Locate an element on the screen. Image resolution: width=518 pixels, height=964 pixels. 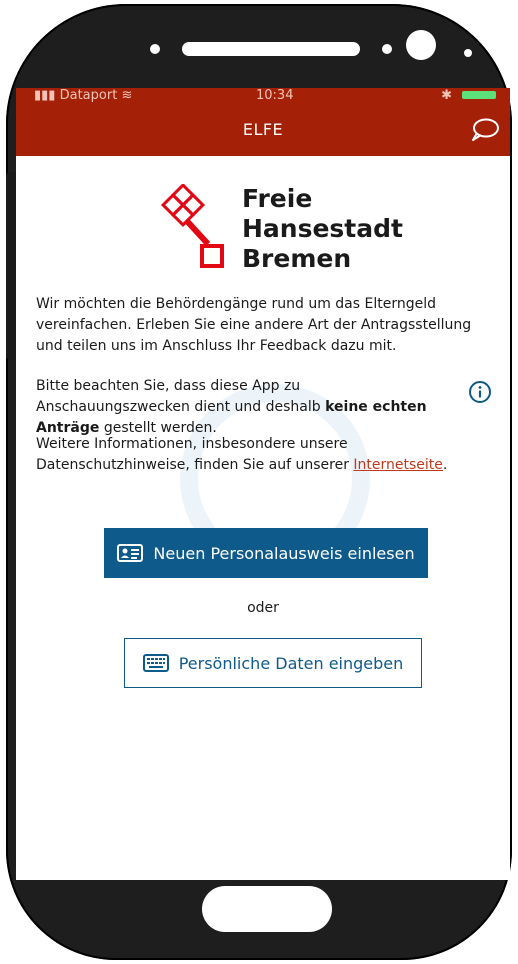
speech-bubble-icon is located at coordinates (485, 130).